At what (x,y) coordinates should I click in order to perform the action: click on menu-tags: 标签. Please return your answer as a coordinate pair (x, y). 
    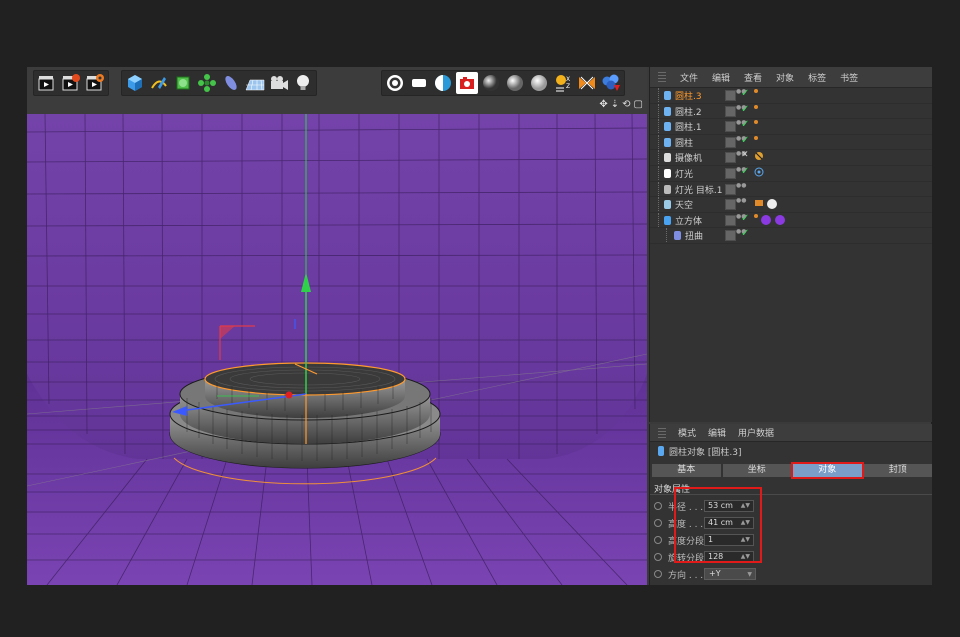
    Looking at the image, I should click on (817, 77).